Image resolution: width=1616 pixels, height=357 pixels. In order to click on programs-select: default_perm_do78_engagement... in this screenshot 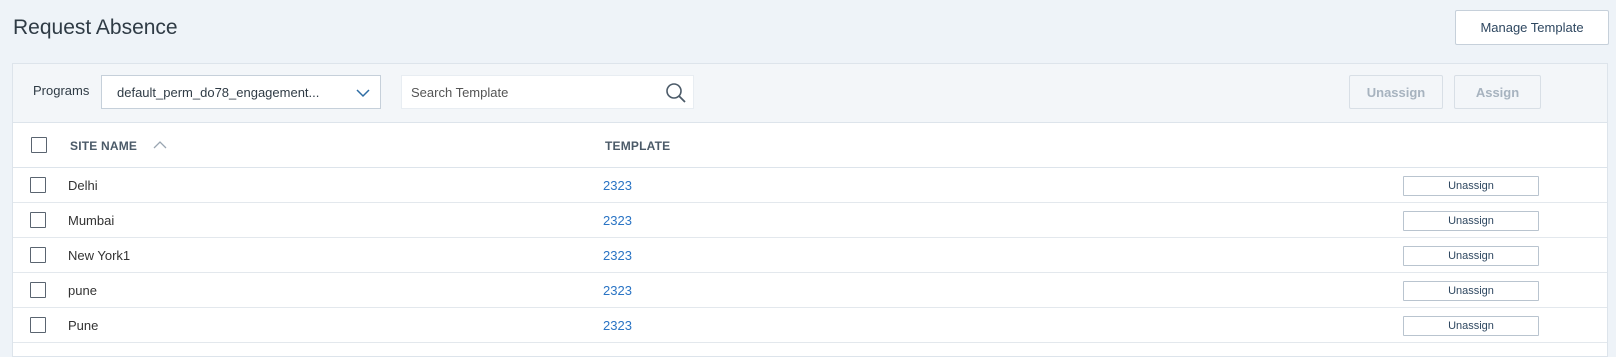, I will do `click(241, 92)`.